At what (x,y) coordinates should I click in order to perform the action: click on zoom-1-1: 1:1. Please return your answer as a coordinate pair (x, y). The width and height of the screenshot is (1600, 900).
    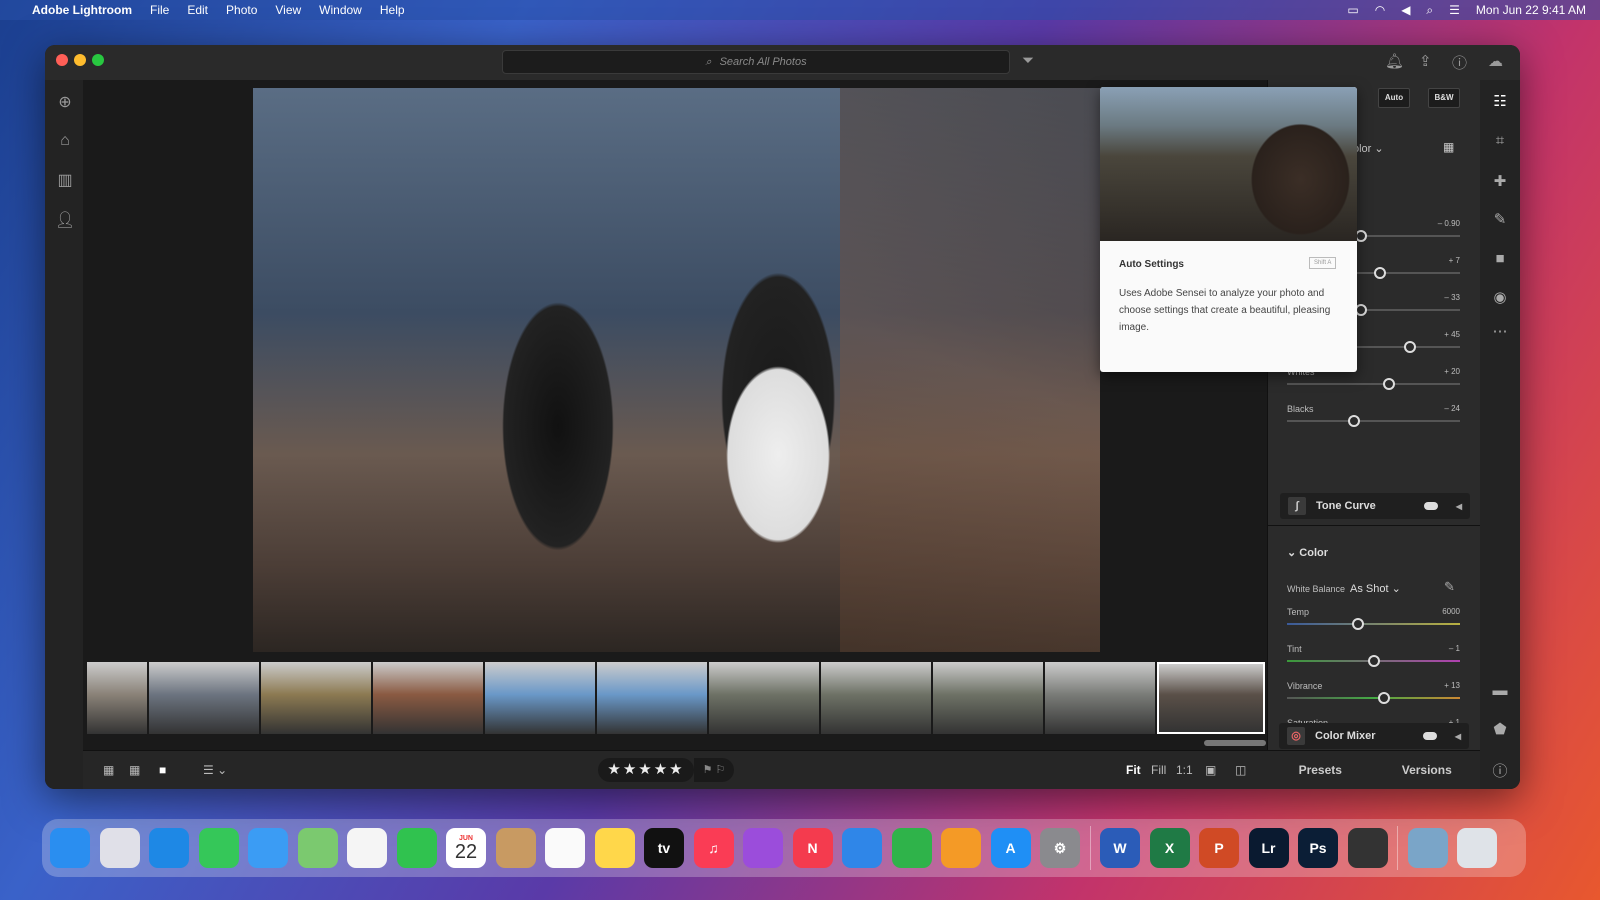
    Looking at the image, I should click on (1184, 770).